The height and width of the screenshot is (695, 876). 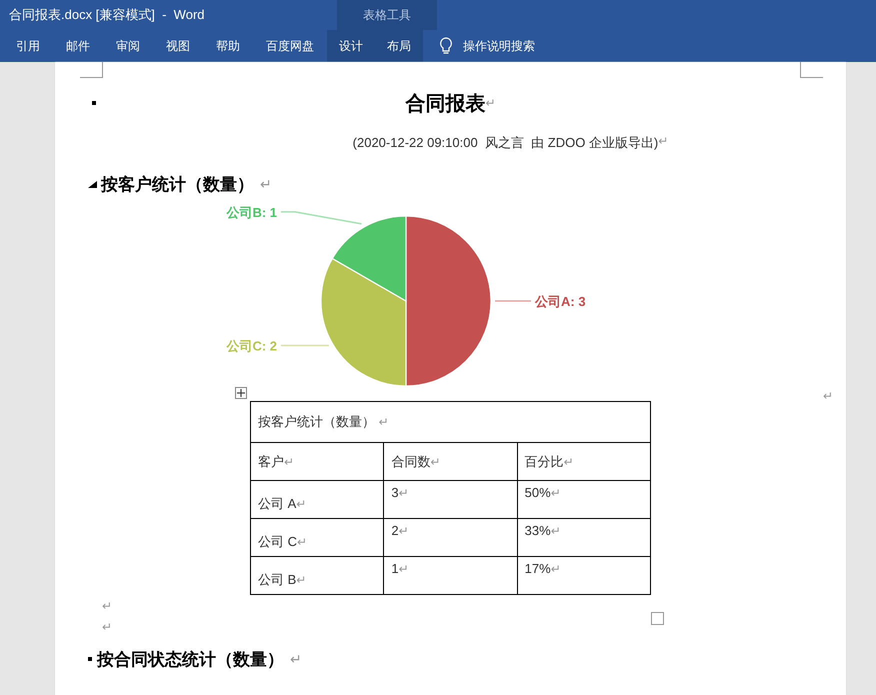 What do you see at coordinates (450, 422) in the screenshot?
I see `table-caption-cell: 按客户统计（数量） ↵` at bounding box center [450, 422].